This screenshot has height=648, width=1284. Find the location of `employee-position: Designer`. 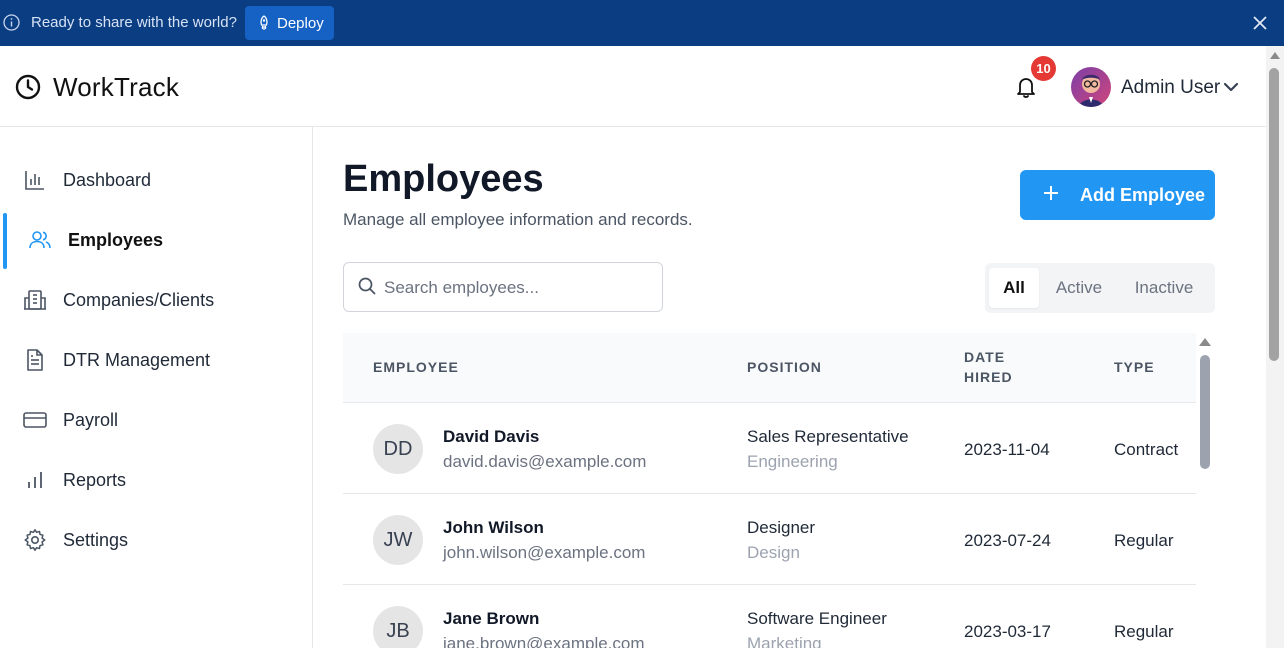

employee-position: Designer is located at coordinates (781, 527).